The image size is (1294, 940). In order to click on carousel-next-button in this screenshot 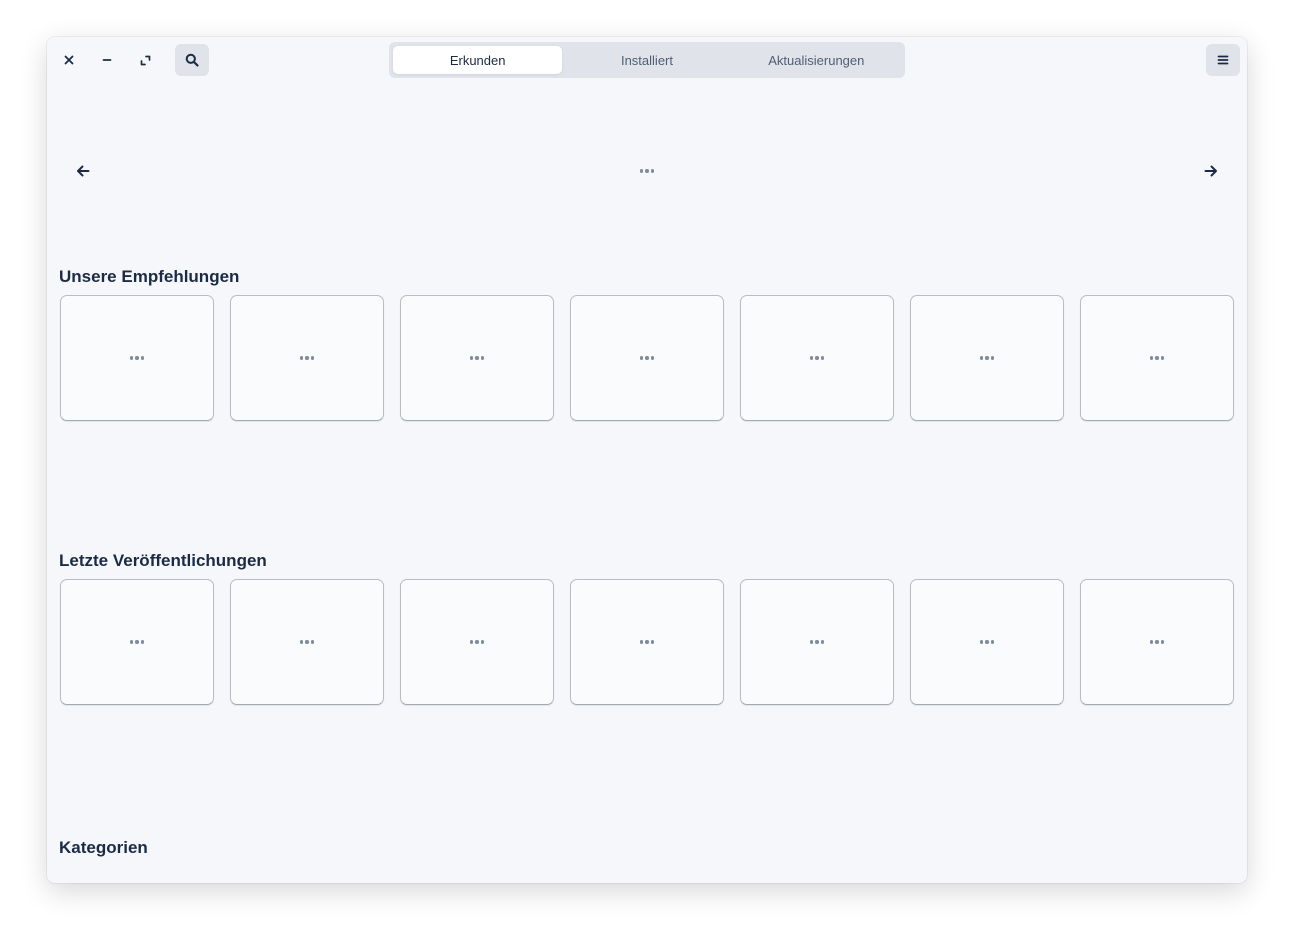, I will do `click(1211, 171)`.